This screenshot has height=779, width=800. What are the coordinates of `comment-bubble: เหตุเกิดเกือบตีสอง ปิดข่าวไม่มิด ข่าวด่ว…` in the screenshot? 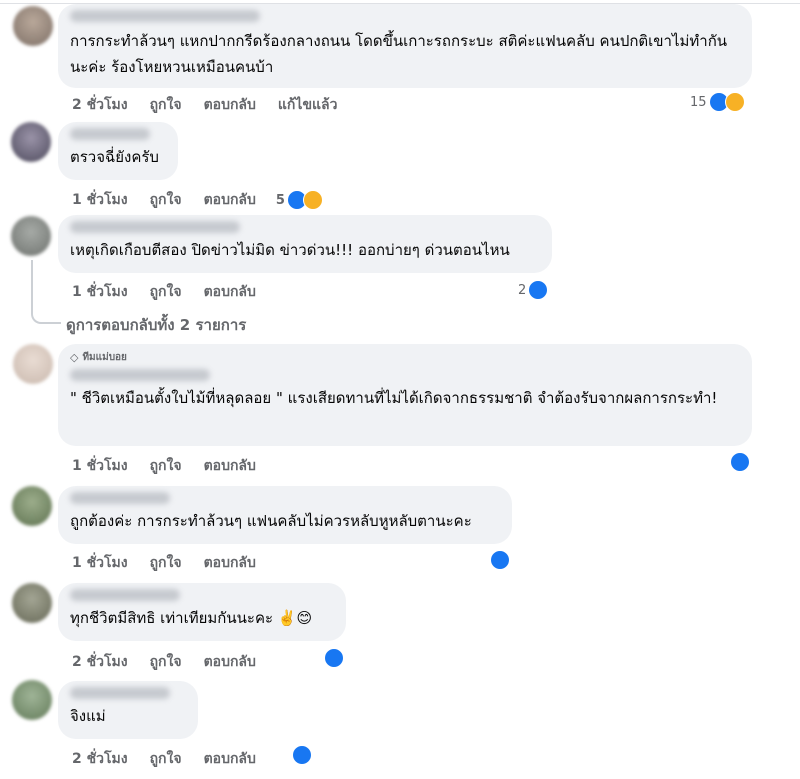 It's located at (305, 244).